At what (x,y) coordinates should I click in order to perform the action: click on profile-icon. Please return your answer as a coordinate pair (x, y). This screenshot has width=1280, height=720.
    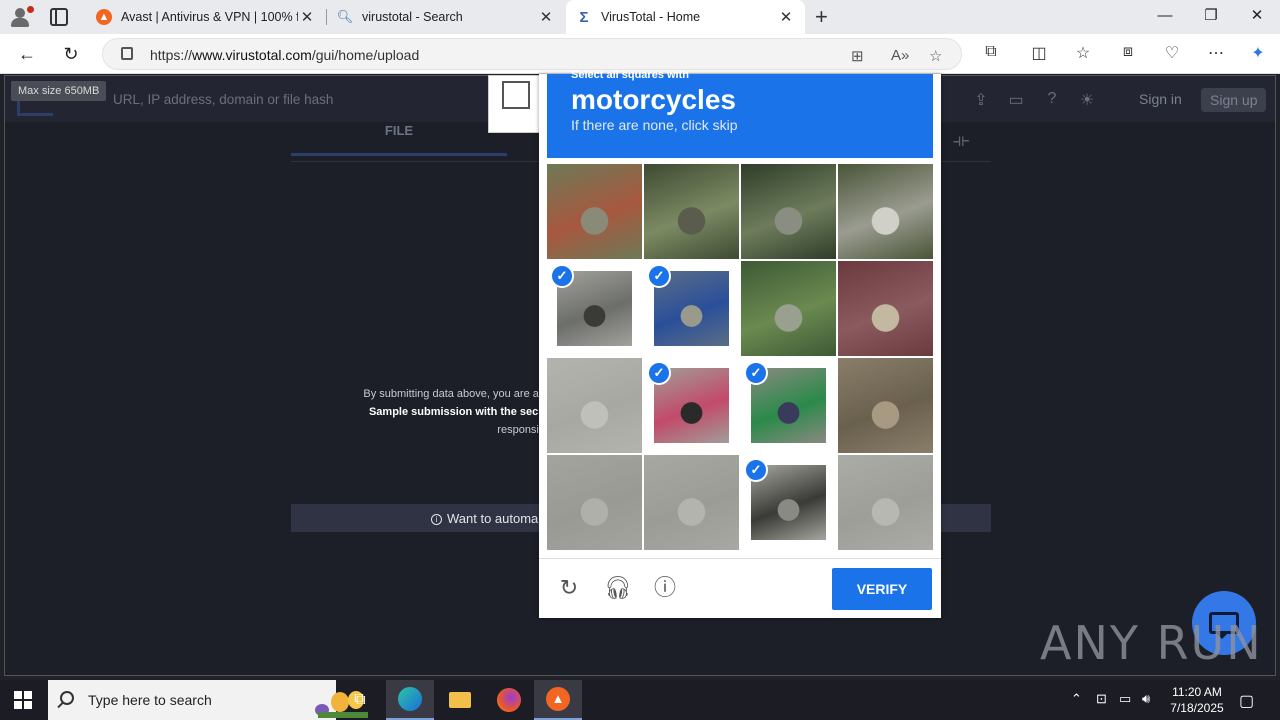
    Looking at the image, I should click on (21, 17).